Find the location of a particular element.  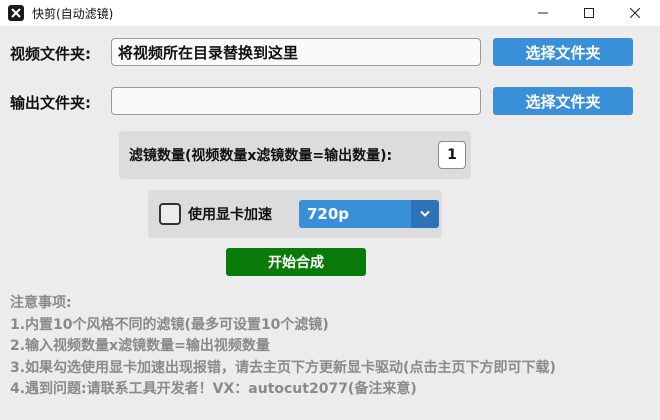

window-title: 快剪(自动滤镜) is located at coordinates (73, 14).